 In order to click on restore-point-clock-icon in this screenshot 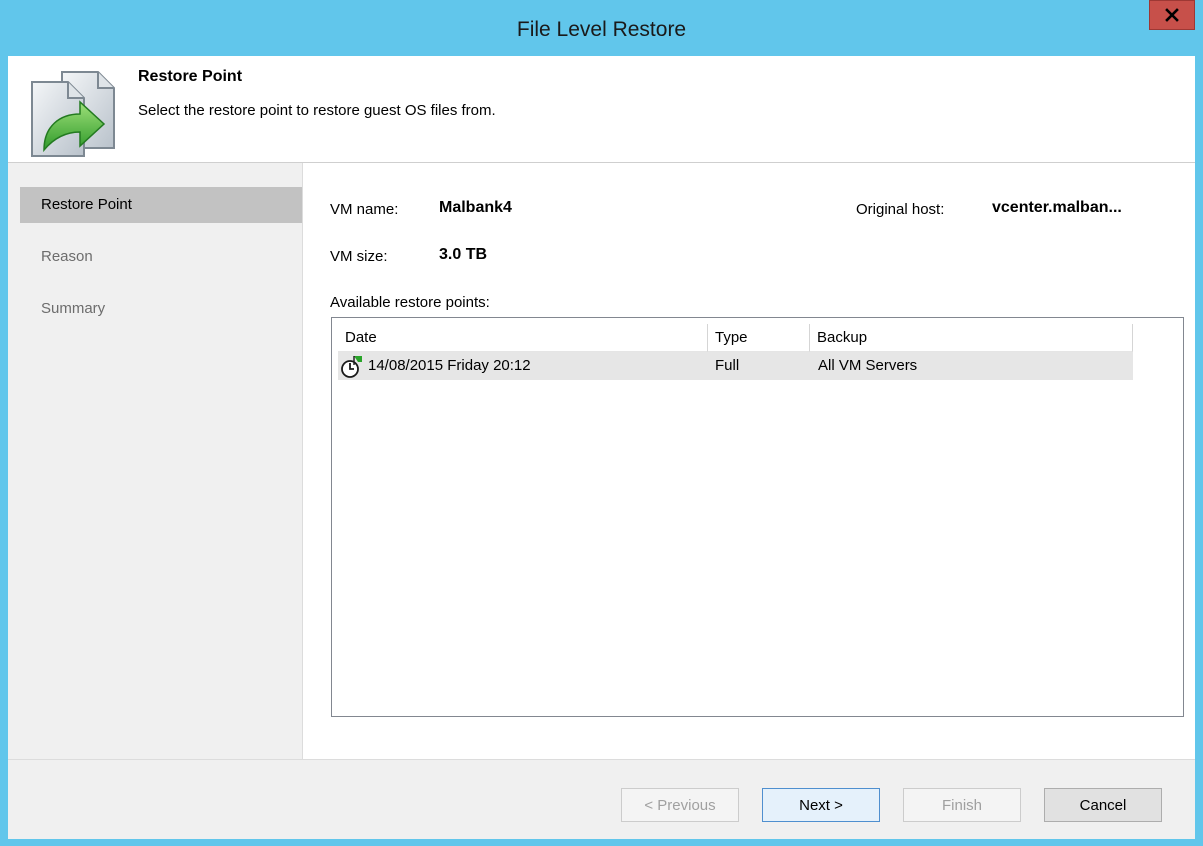, I will do `click(351, 367)`.